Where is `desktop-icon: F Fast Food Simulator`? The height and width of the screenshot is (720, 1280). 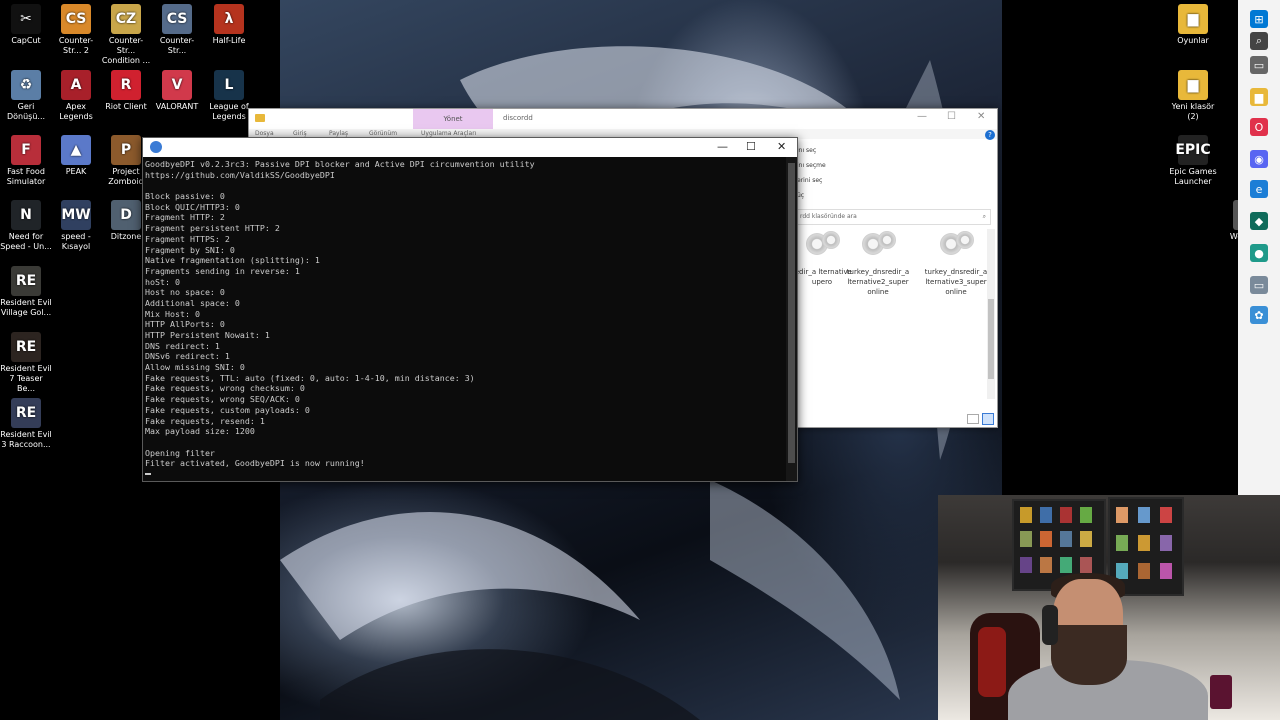 desktop-icon: F Fast Food Simulator is located at coordinates (26, 161).